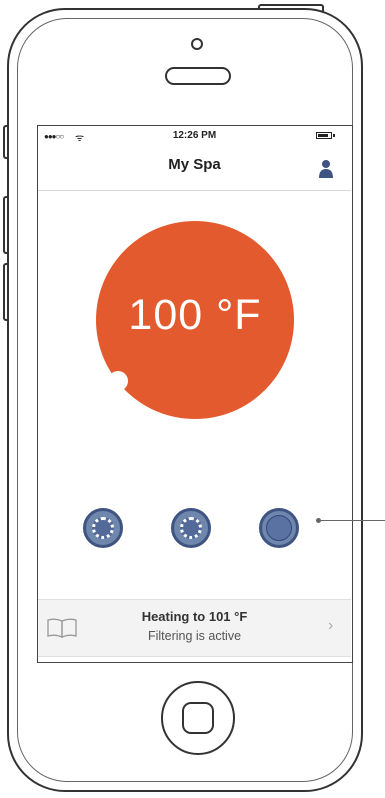 The height and width of the screenshot is (798, 385). I want to click on heating-status-title: Heating to 101 °F, so click(194, 616).